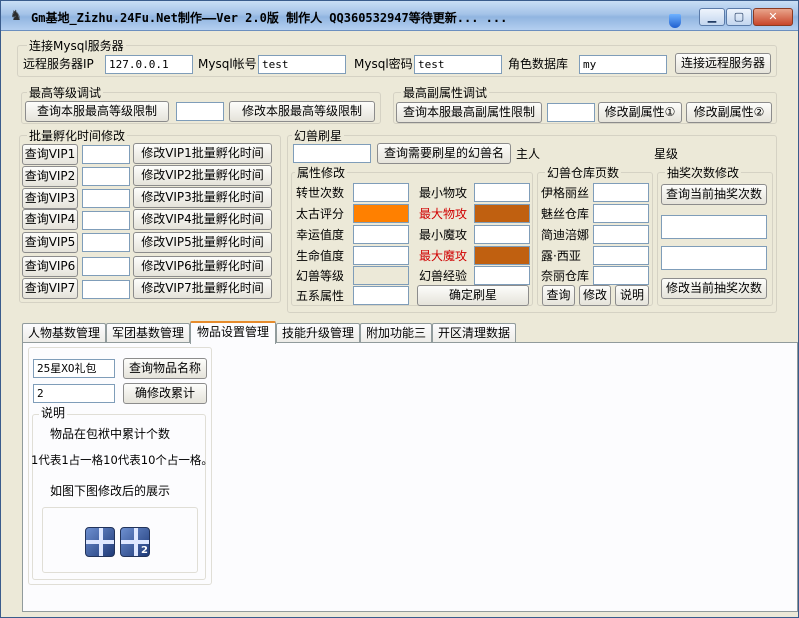 Image resolution: width=799 pixels, height=618 pixels. Describe the element at coordinates (502, 275) in the screenshot. I see `attr-input-exp` at that location.